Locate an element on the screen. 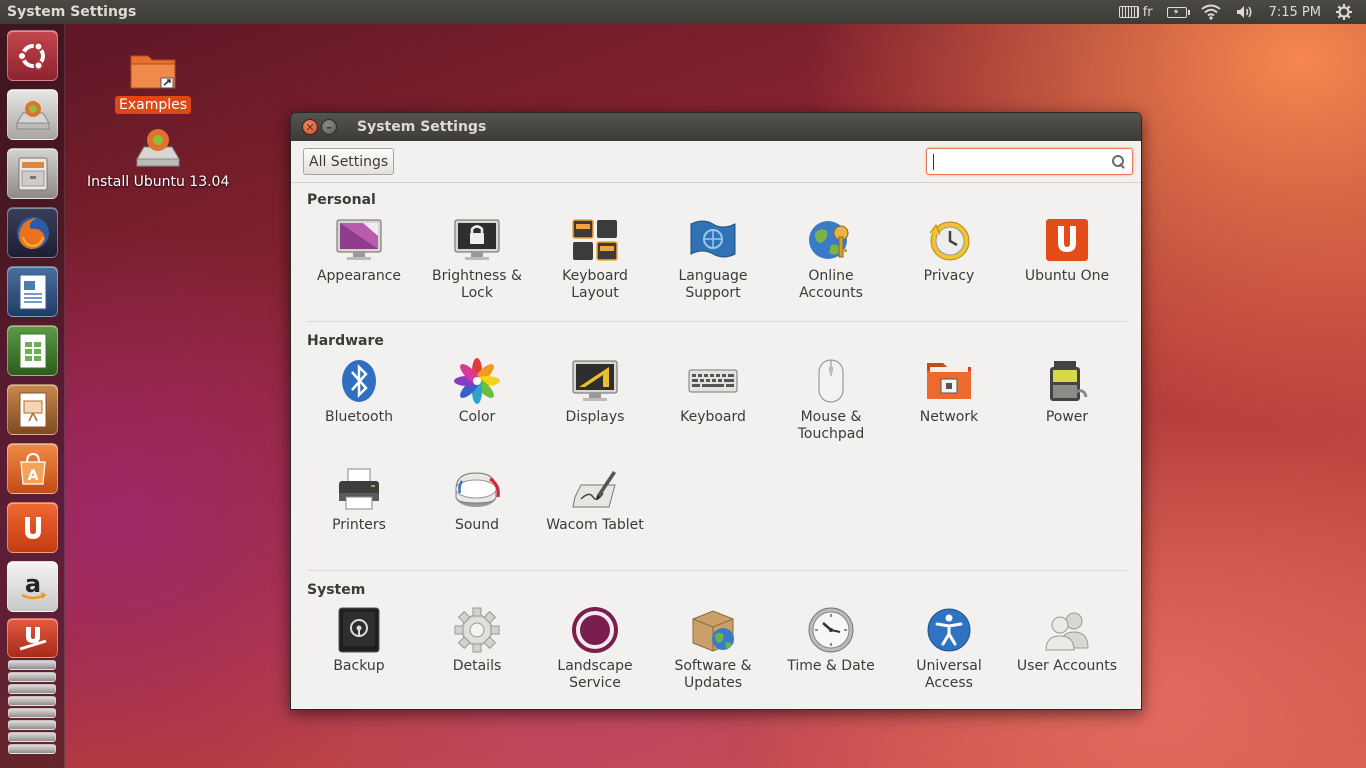 This screenshot has width=1366, height=768. clock-indicator: 7:15 PM is located at coordinates (1295, 12).